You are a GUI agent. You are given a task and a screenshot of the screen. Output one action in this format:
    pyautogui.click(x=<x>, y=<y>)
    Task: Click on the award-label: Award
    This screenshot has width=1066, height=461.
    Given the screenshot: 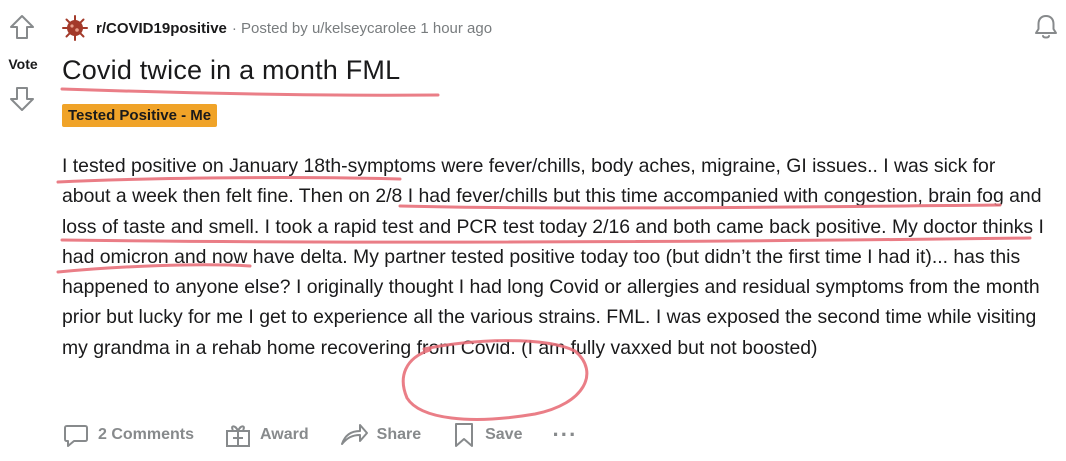 What is the action you would take?
    pyautogui.click(x=284, y=434)
    